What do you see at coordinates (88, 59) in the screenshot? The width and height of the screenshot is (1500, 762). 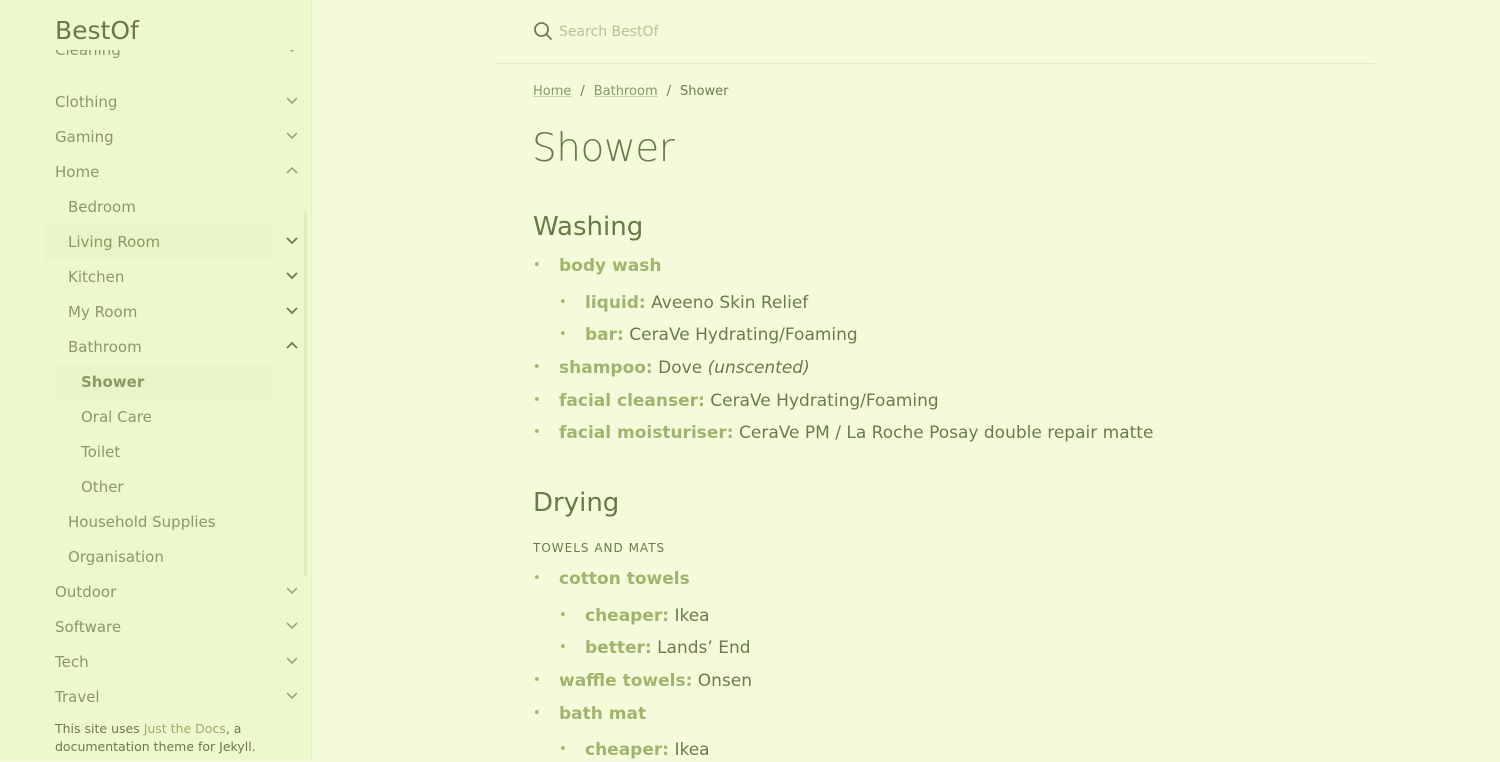 I see `sidebar-item-label: Cleaning` at bounding box center [88, 59].